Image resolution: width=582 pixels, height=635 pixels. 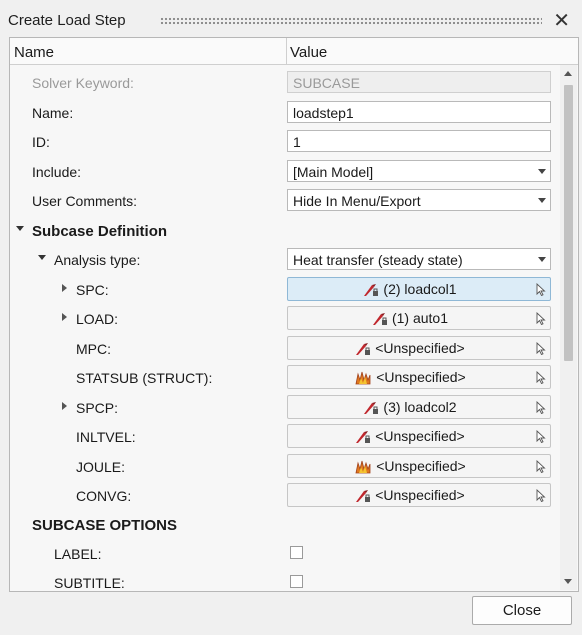 I want to click on id-label: ID:, so click(x=41, y=142).